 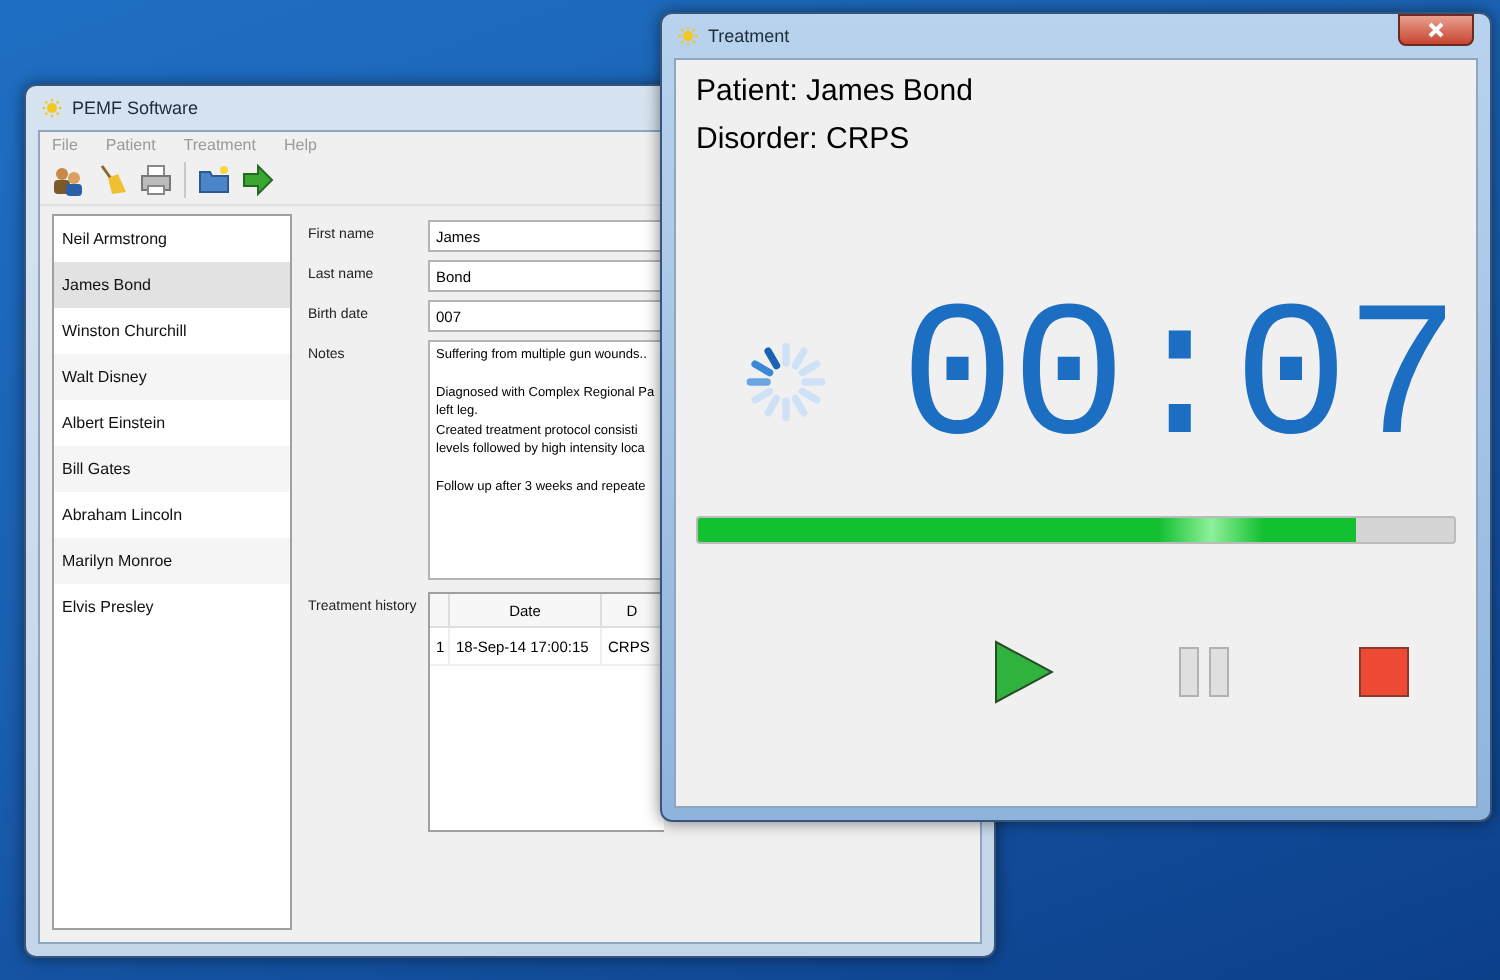 What do you see at coordinates (749, 36) in the screenshot?
I see `window-title: Treatment` at bounding box center [749, 36].